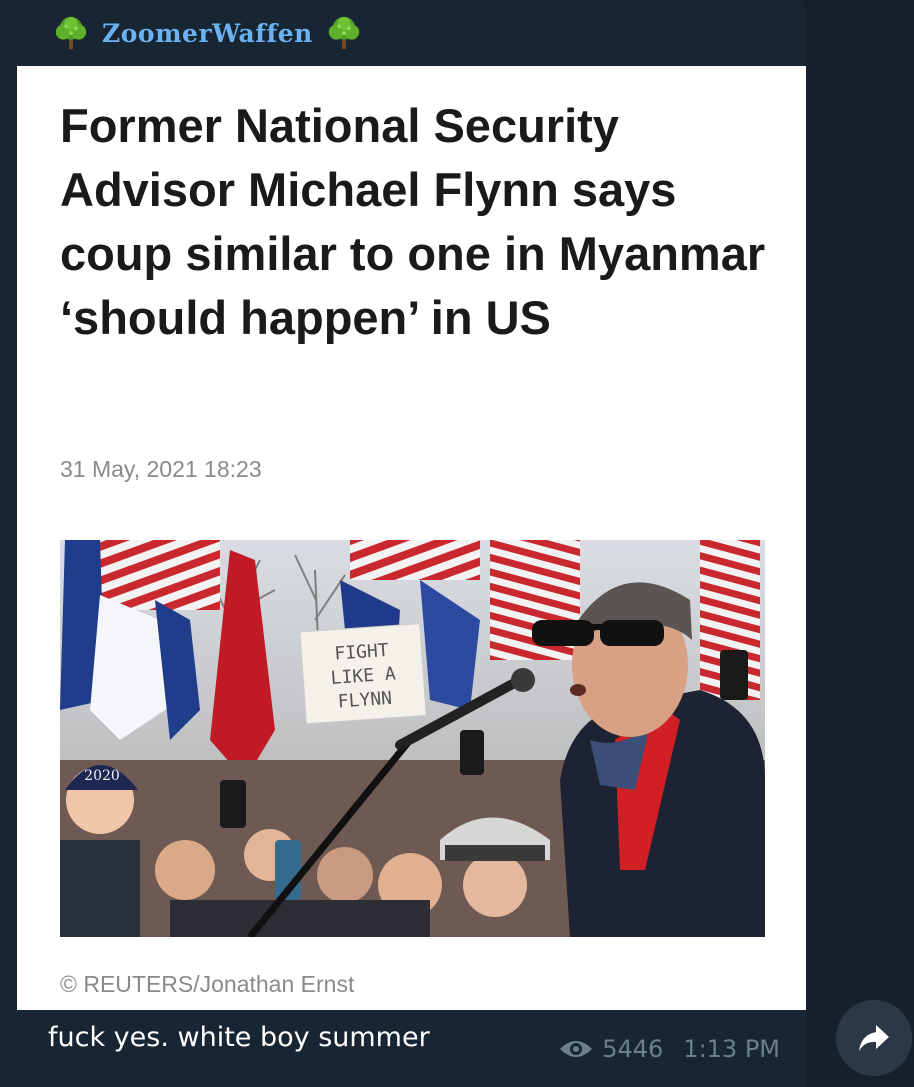 This screenshot has height=1087, width=914. I want to click on forward-button, so click(874, 1038).